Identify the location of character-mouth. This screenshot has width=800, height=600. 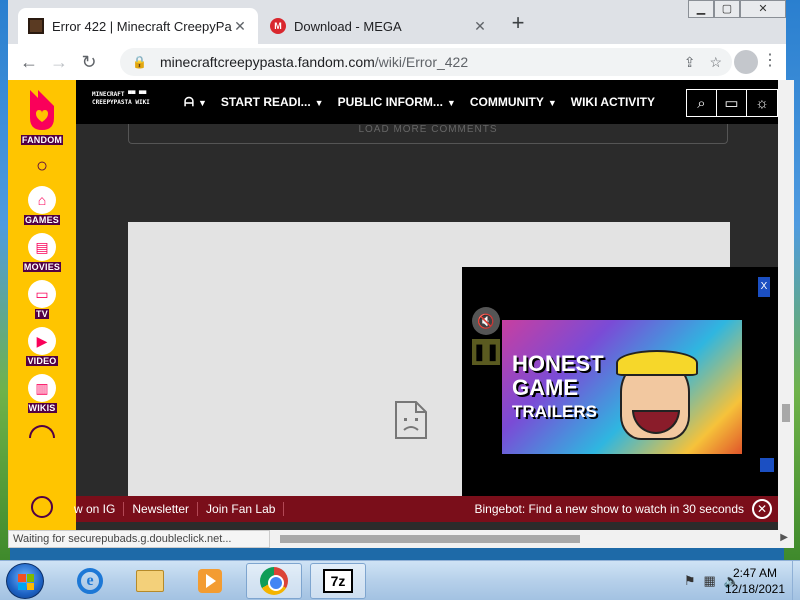
(656, 422).